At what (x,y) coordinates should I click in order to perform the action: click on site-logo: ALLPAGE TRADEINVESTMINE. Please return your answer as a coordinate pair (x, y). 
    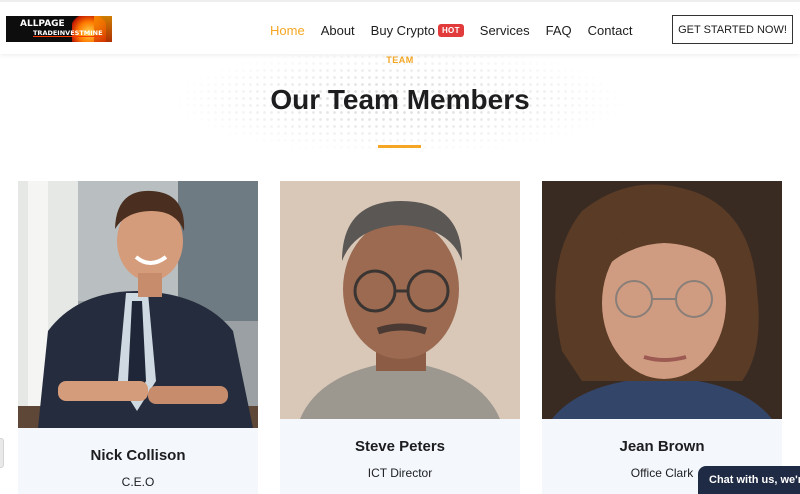
    Looking at the image, I should click on (59, 29).